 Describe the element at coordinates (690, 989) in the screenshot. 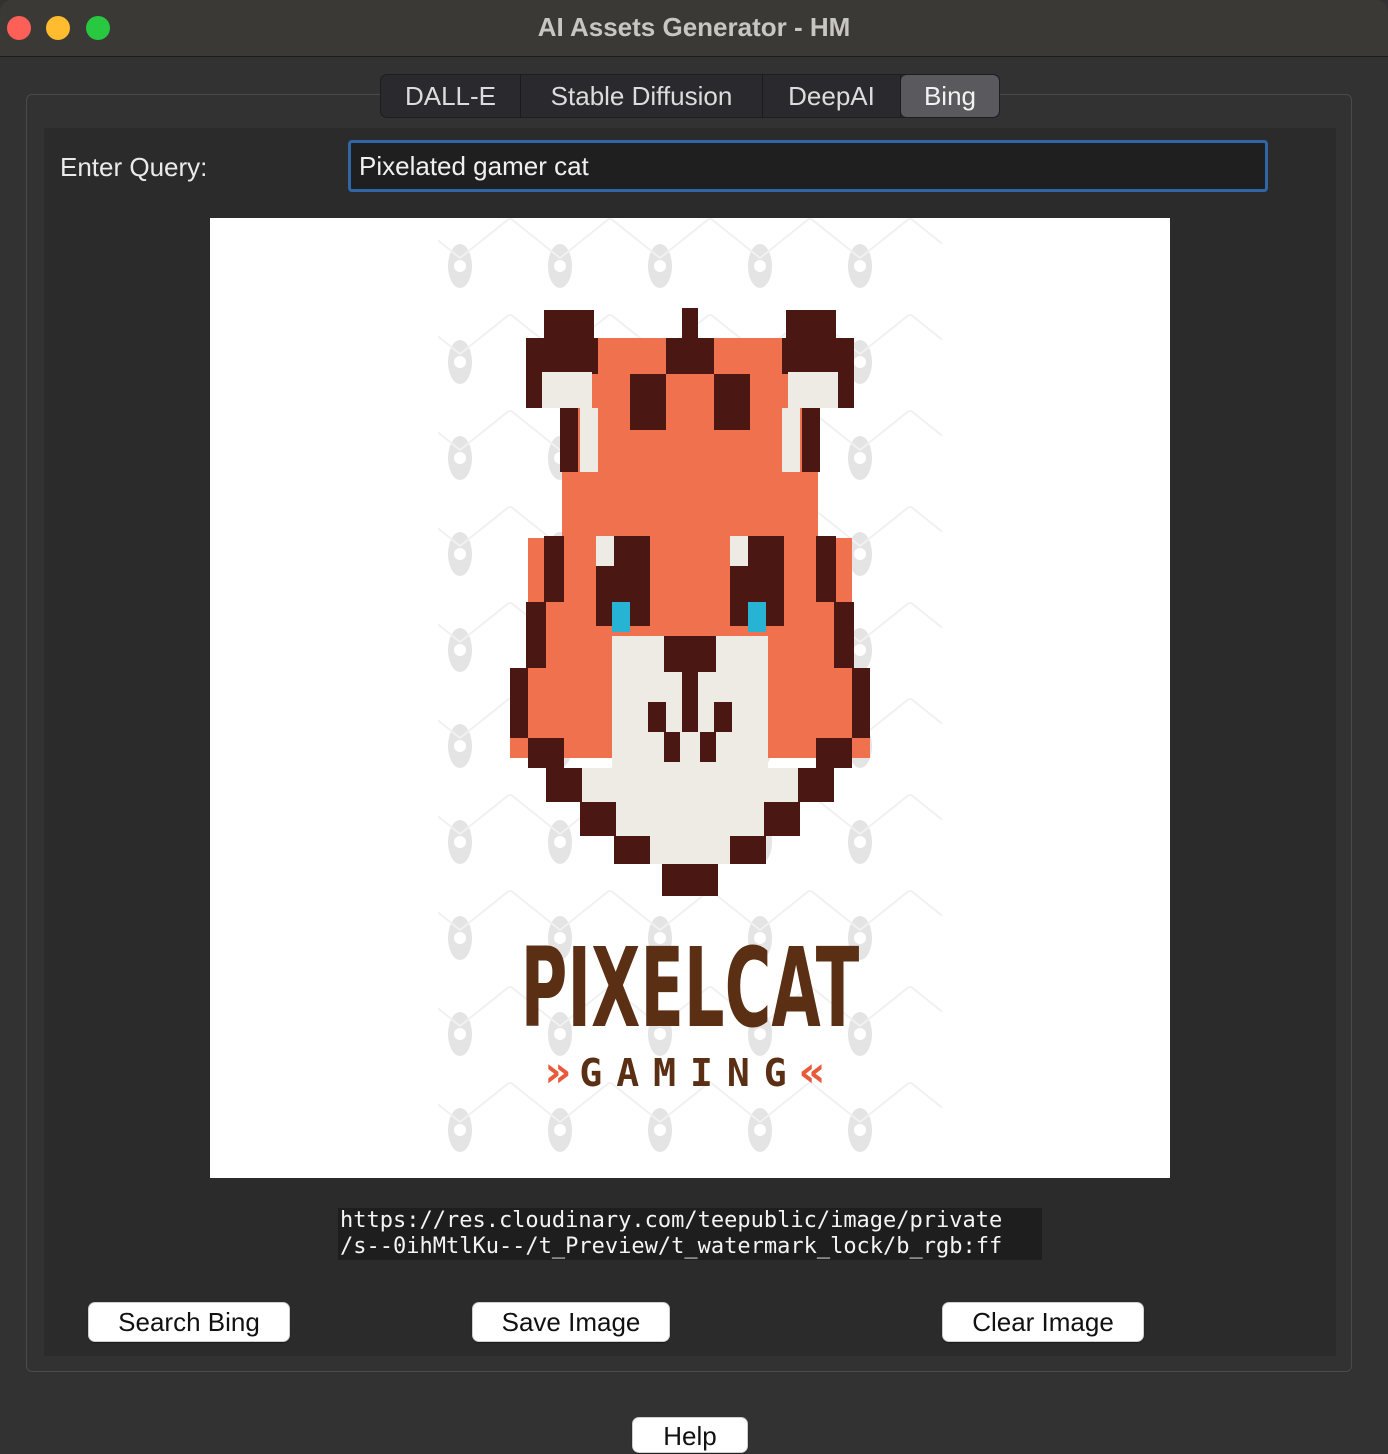

I see `logo-title-text: PIXELCAT` at that location.